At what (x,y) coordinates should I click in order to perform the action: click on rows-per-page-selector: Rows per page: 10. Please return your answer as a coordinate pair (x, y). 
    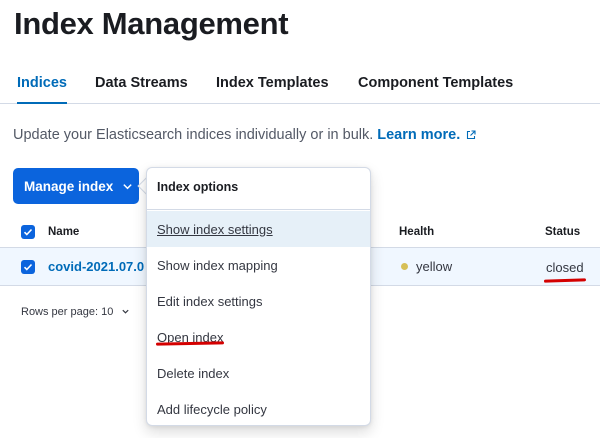
    Looking at the image, I should click on (75, 312).